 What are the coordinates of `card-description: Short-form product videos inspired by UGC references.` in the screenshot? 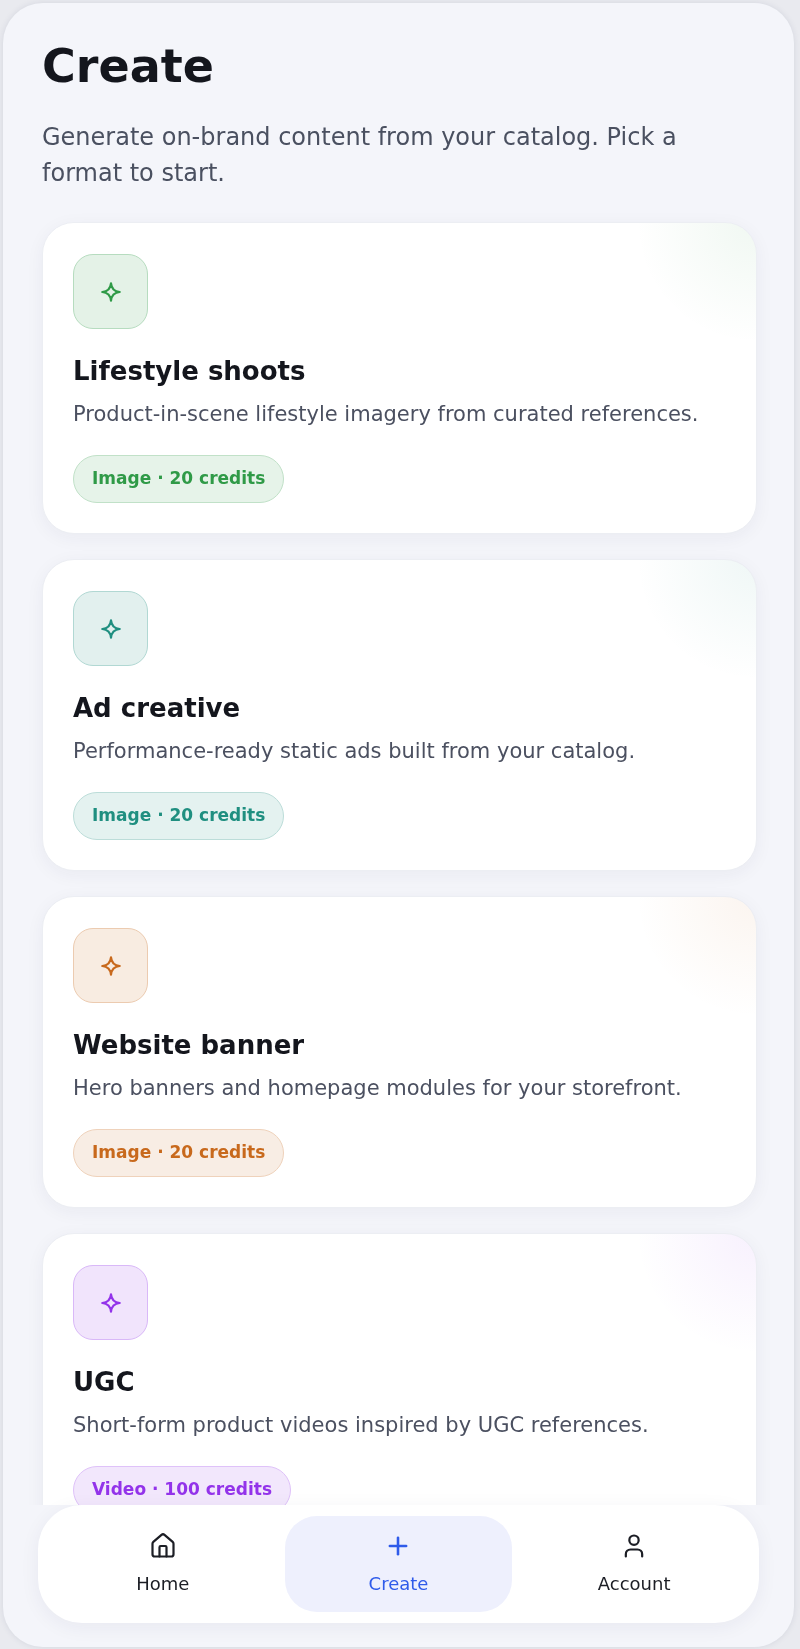 It's located at (361, 1425).